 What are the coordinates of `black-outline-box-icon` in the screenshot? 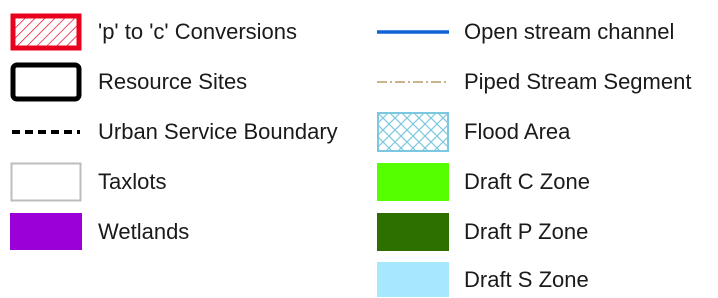 It's located at (46, 82).